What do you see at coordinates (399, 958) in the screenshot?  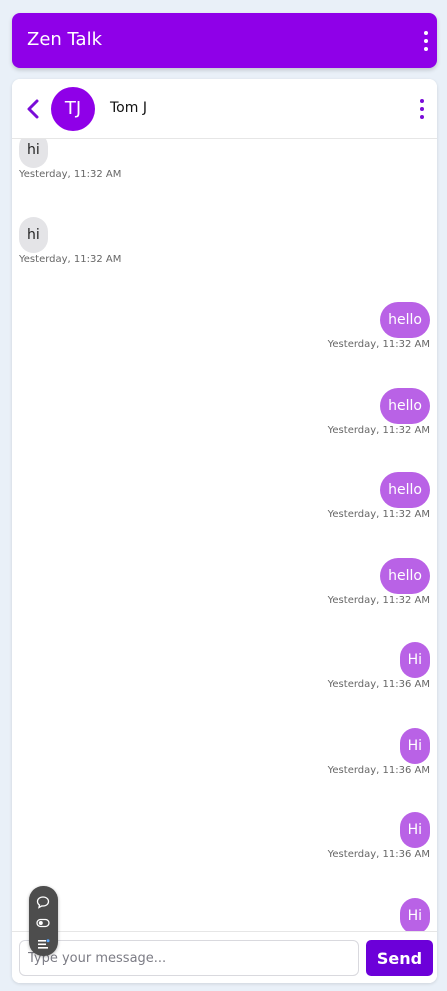 I see `send-button: Send` at bounding box center [399, 958].